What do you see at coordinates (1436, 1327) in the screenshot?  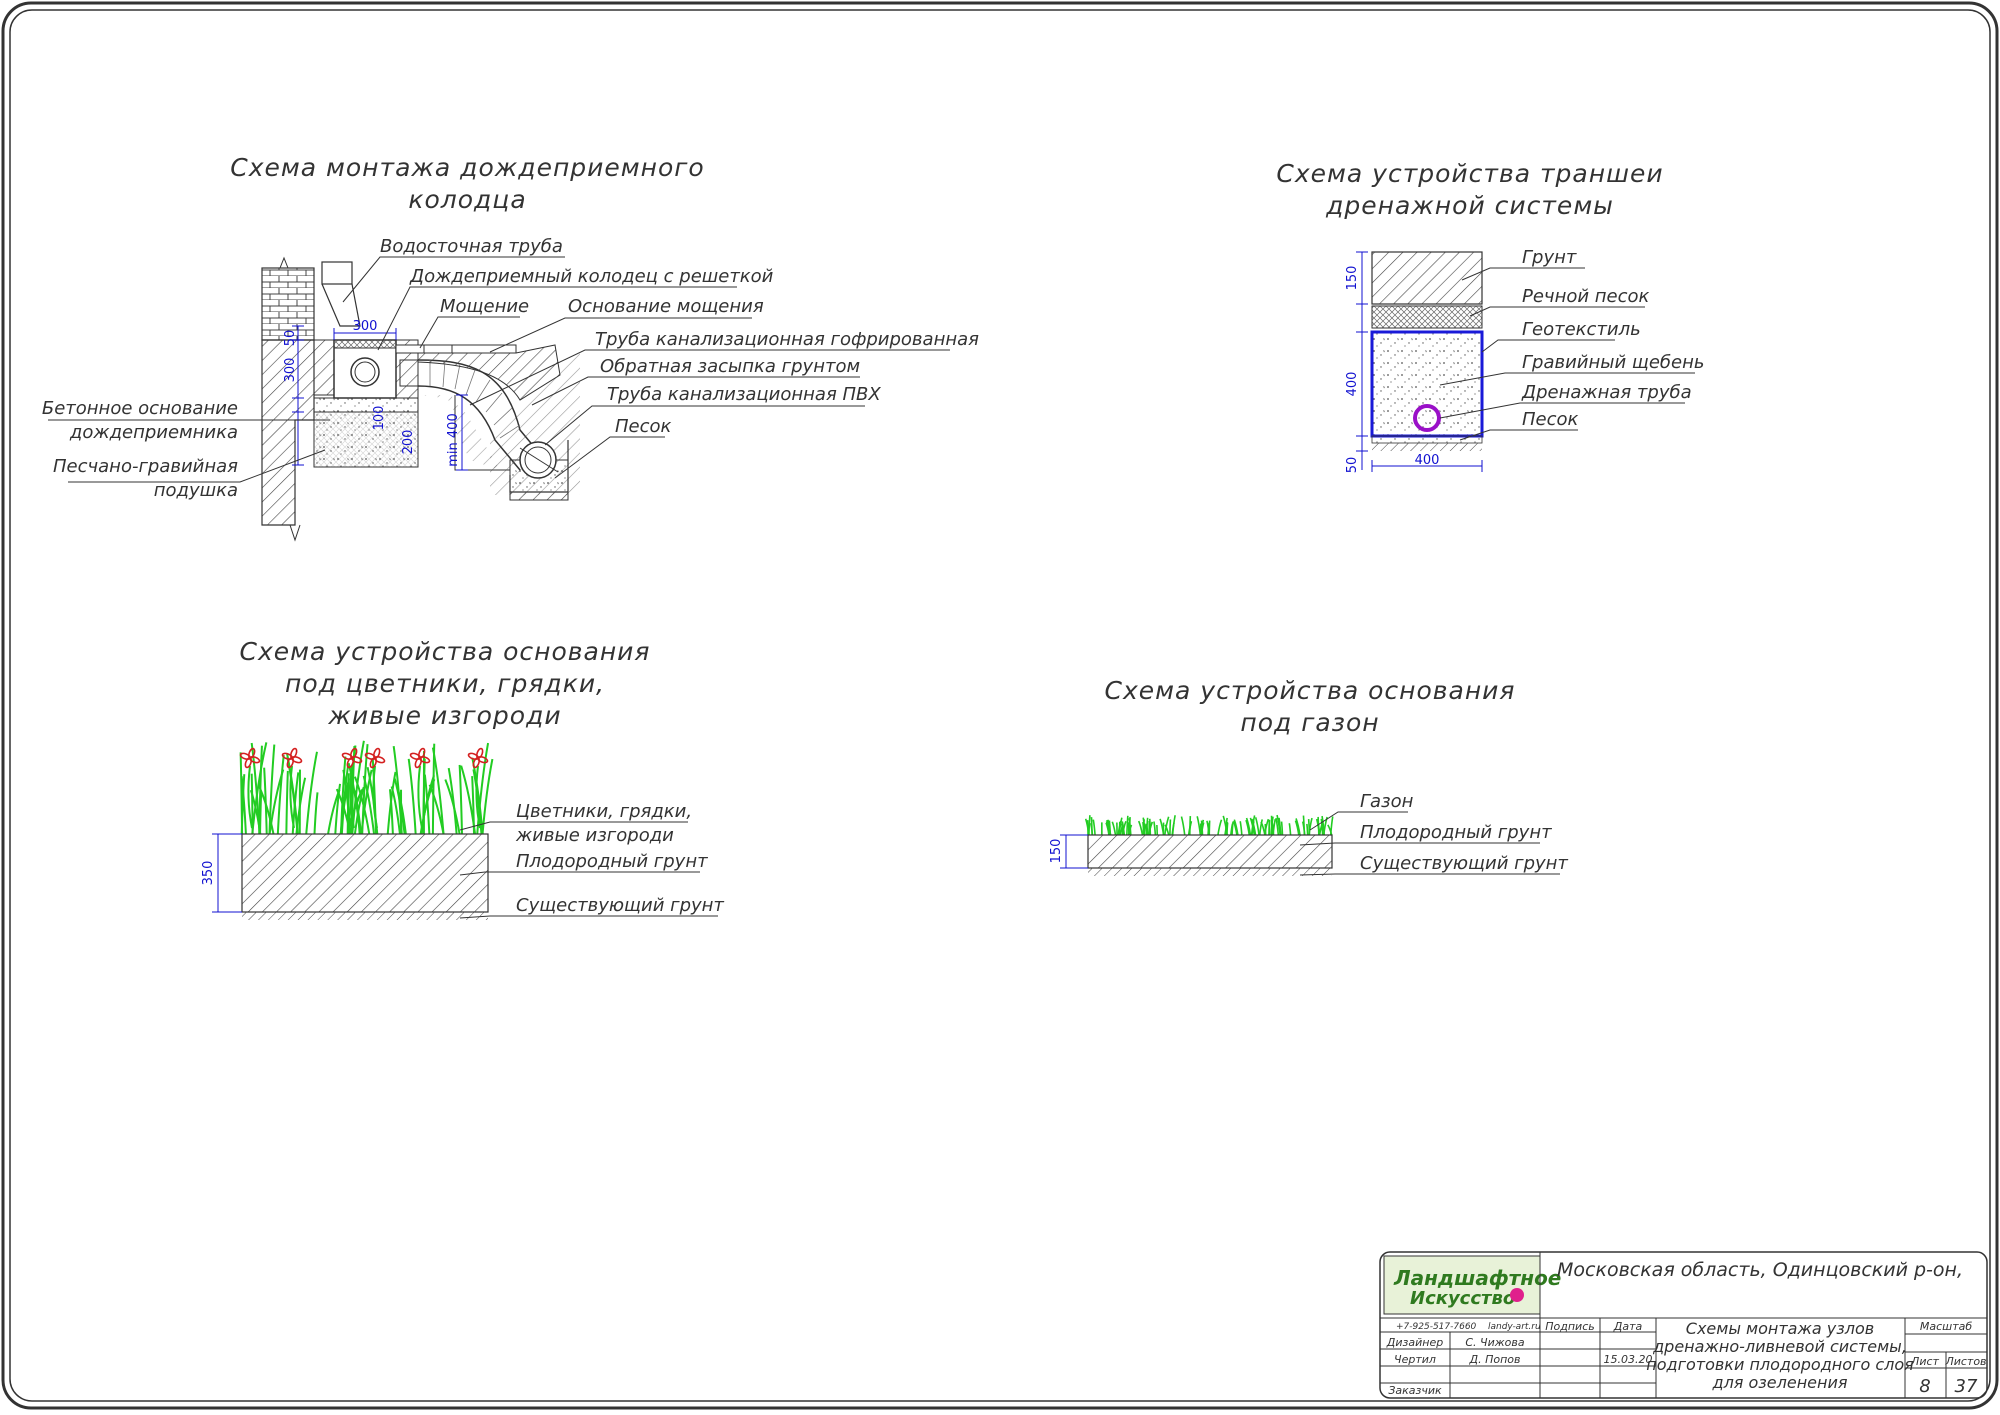 I see `tb-phone: +7-925-517-7660` at bounding box center [1436, 1327].